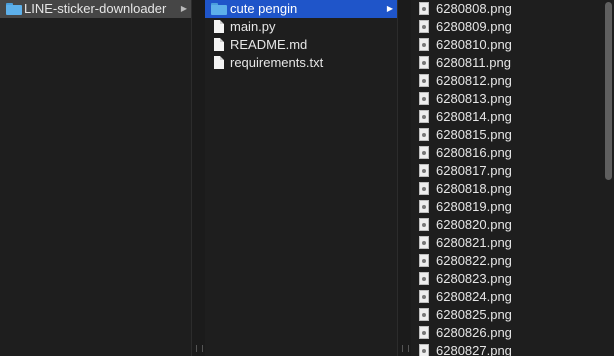 The height and width of the screenshot is (356, 614). I want to click on file-row: 6280812.png, so click(512, 81).